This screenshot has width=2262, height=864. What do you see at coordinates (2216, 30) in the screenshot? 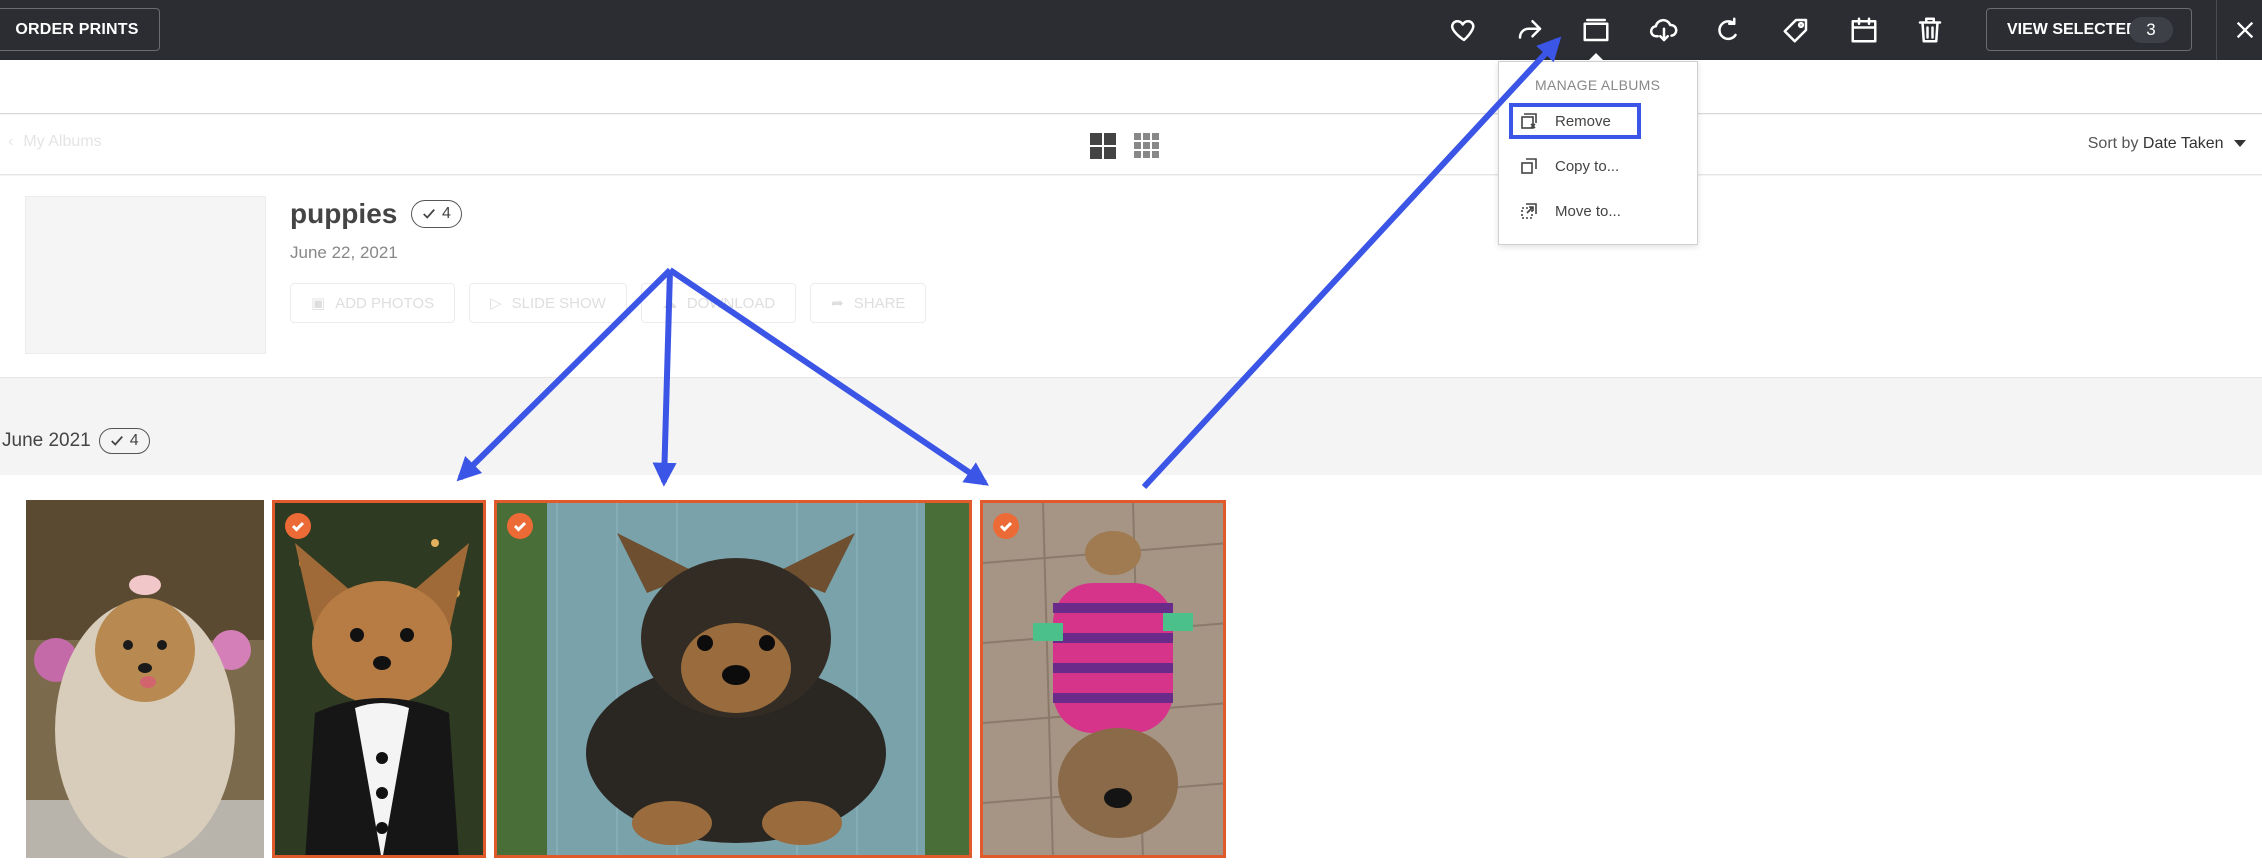
I see `toolbar-divider` at bounding box center [2216, 30].